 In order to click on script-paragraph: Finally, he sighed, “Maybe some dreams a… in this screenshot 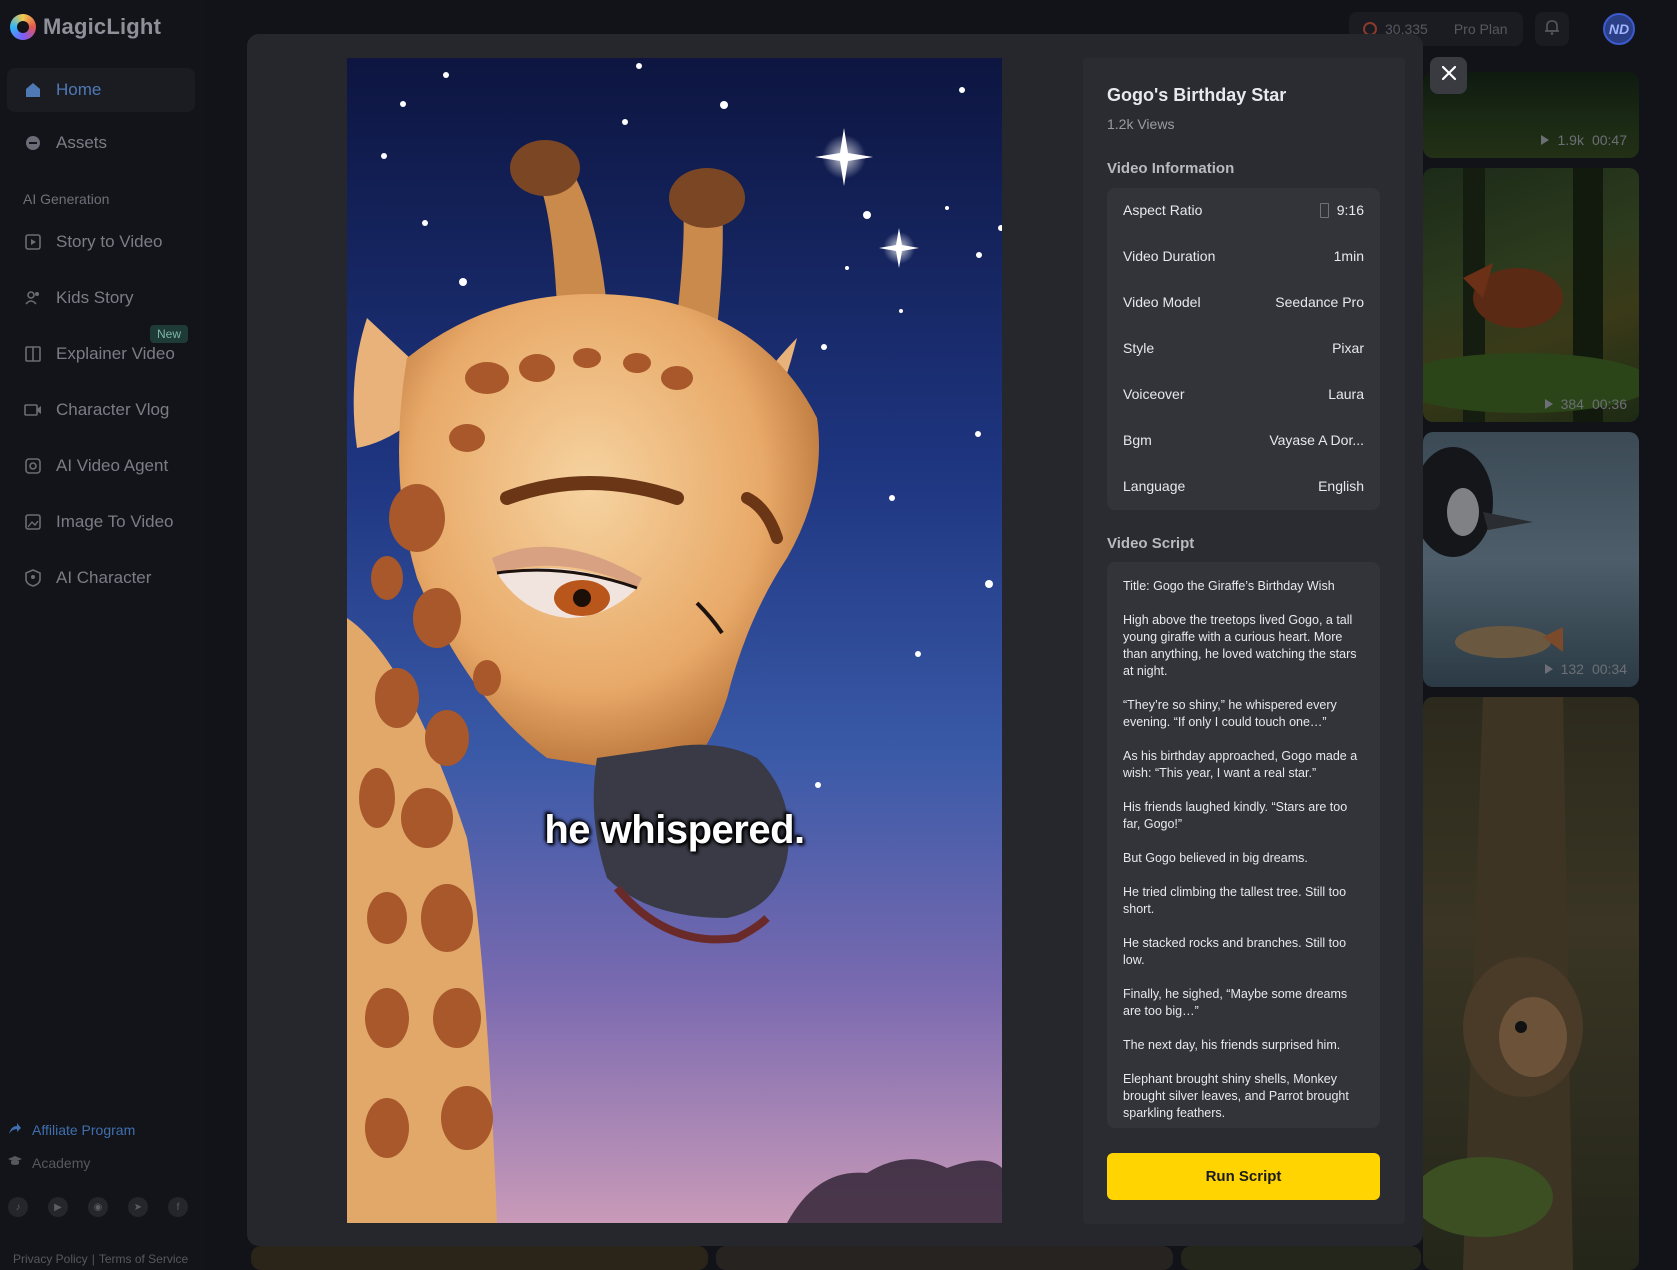, I will do `click(1235, 1002)`.